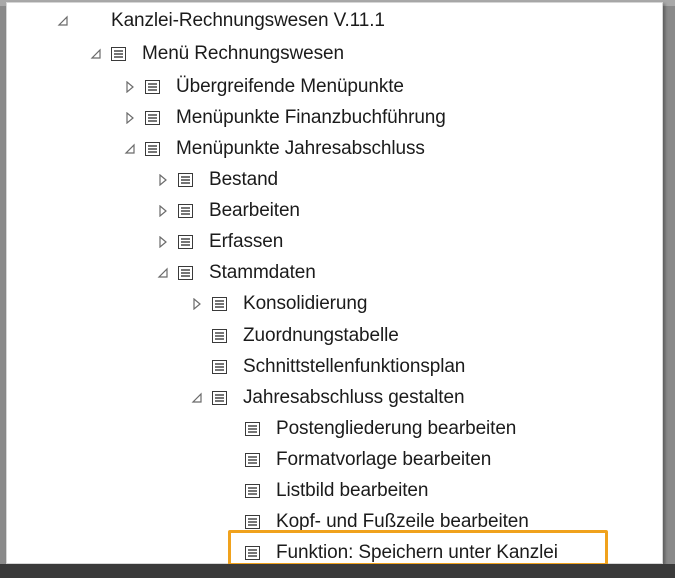  I want to click on window-bottom-edge, so click(337, 571).